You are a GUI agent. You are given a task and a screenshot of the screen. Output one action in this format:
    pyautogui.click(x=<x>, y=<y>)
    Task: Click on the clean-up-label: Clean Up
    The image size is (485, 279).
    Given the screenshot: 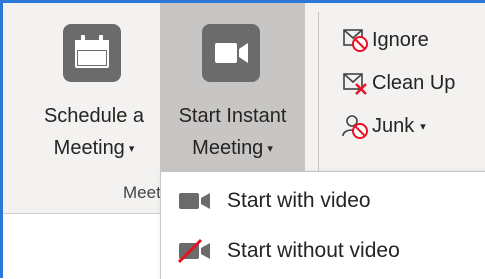 What is the action you would take?
    pyautogui.click(x=414, y=82)
    